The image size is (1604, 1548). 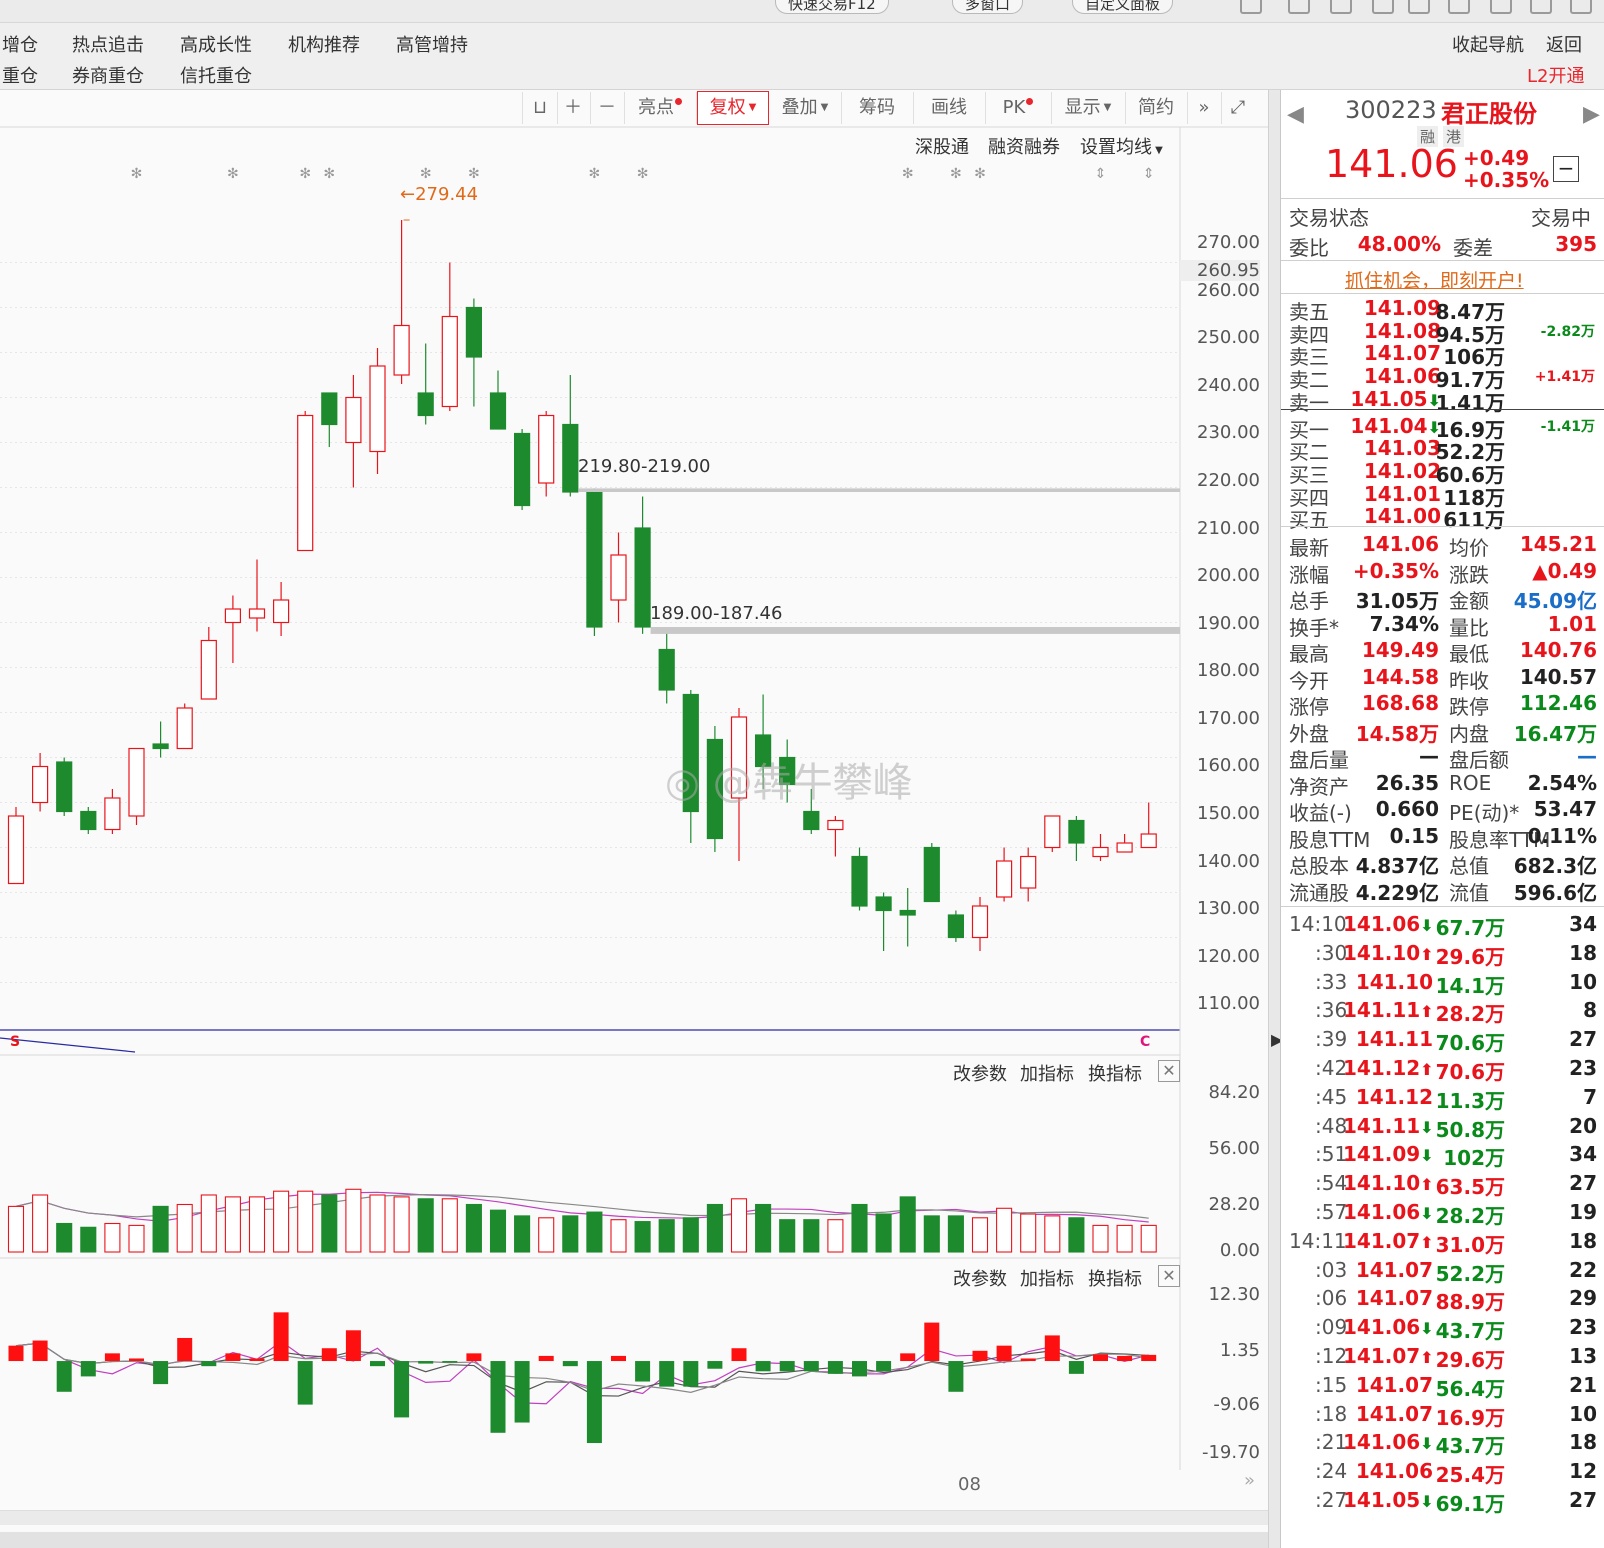 What do you see at coordinates (1555, 75) in the screenshot?
I see `l2-open-link: L2开通` at bounding box center [1555, 75].